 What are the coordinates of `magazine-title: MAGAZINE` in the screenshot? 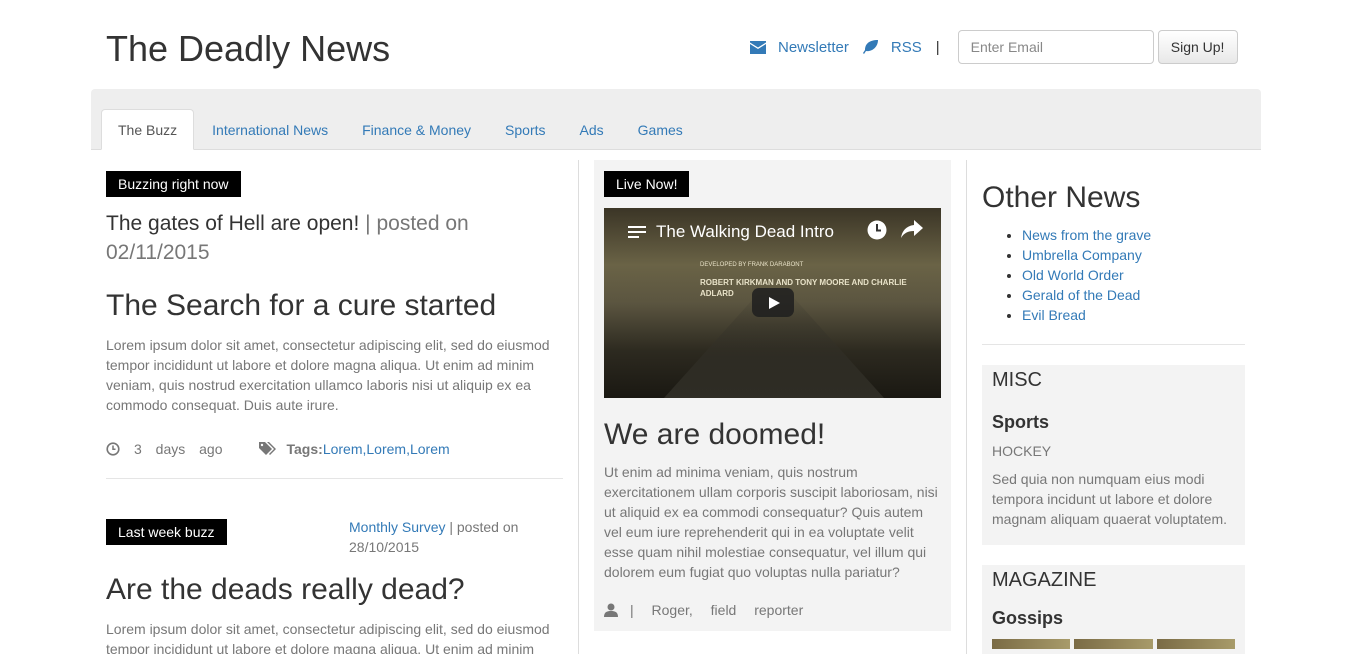 It's located at (1044, 580).